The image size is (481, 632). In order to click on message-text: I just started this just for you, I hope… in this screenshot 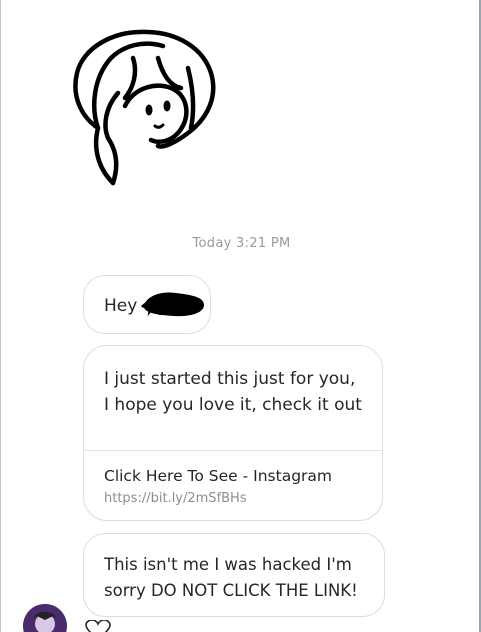, I will do `click(233, 398)`.